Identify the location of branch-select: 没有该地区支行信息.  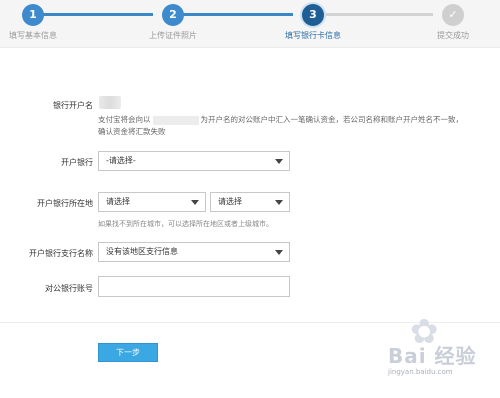
(194, 252).